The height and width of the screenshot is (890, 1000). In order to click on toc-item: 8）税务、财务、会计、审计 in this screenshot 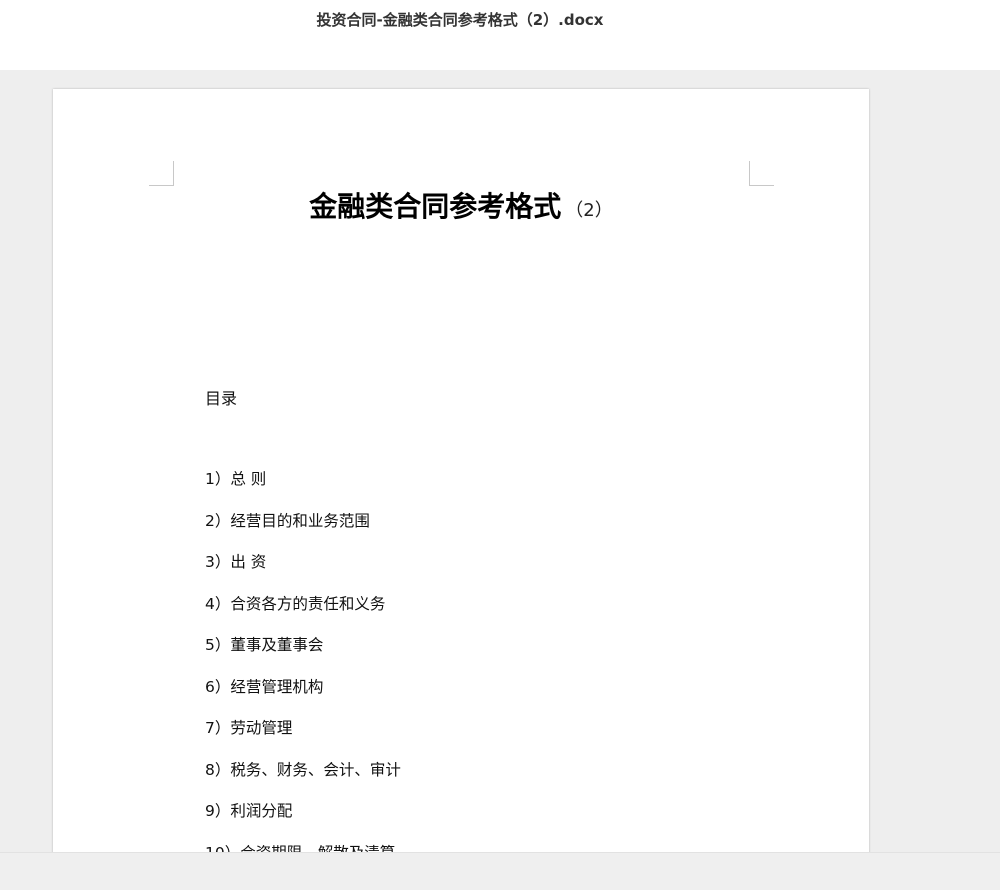, I will do `click(303, 769)`.